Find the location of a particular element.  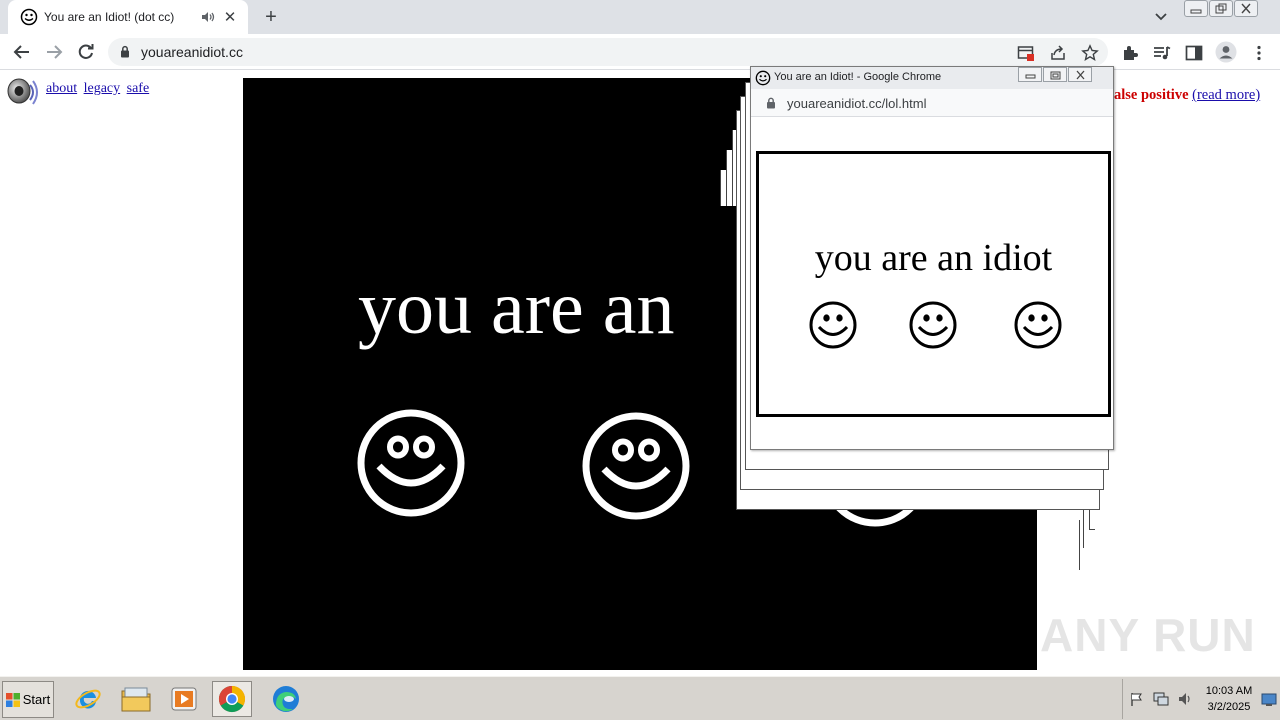

read-more-link: (read more) is located at coordinates (1226, 95).